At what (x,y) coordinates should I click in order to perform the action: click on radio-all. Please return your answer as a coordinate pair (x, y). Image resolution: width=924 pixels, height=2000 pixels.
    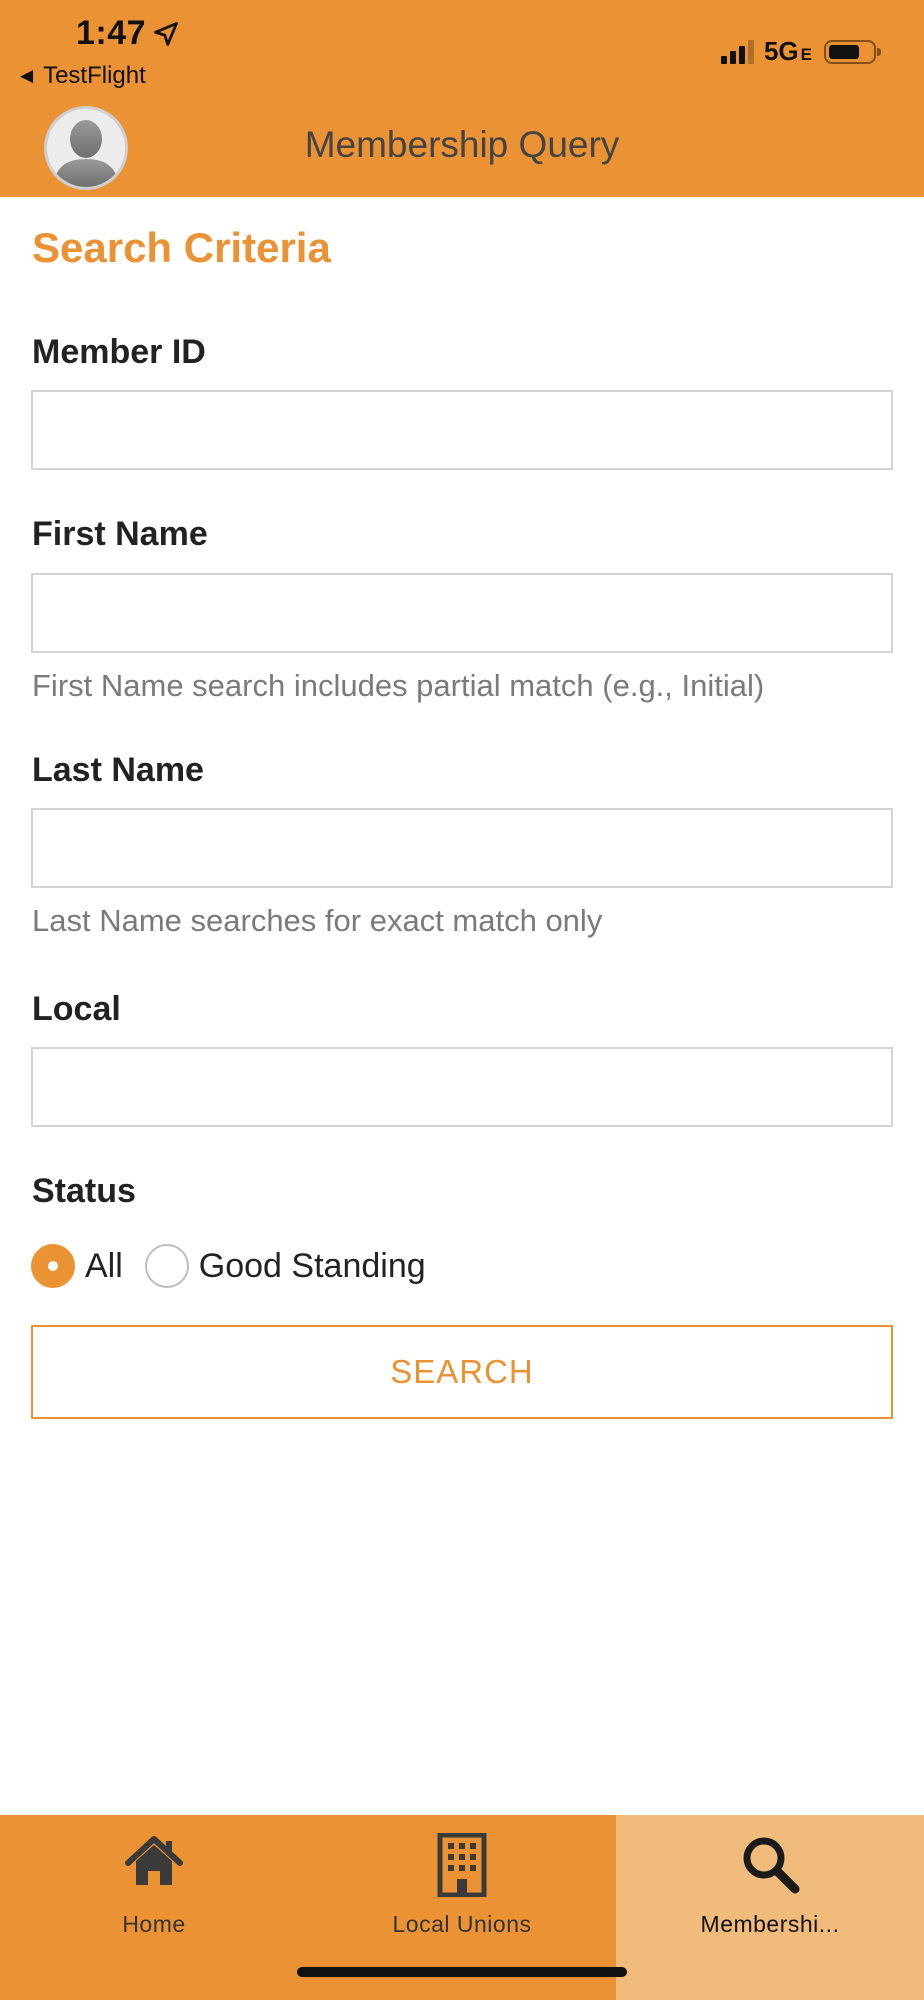
    Looking at the image, I should click on (53, 1266).